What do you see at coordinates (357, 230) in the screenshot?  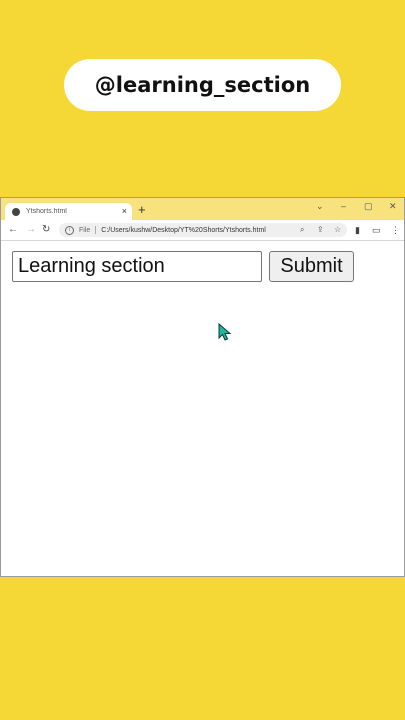 I see `side-panel-icon: ▮` at bounding box center [357, 230].